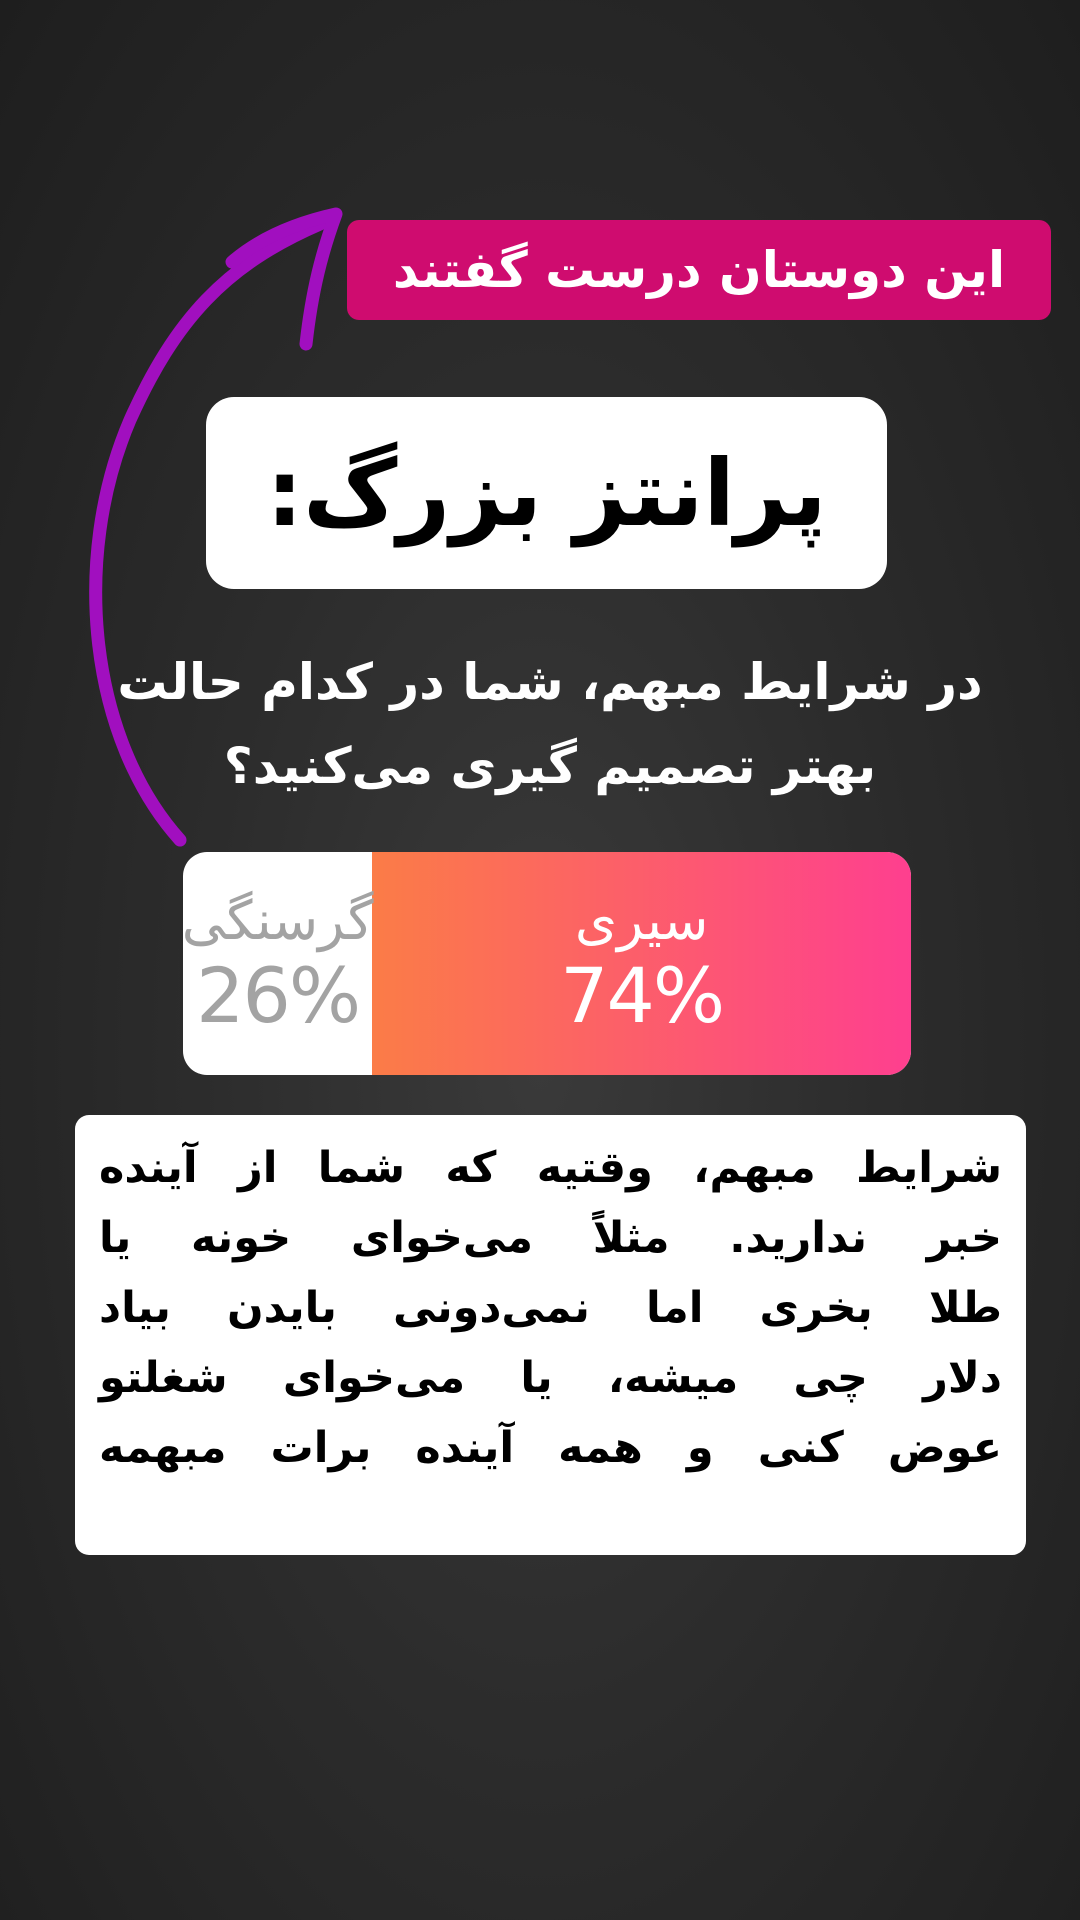 The width and height of the screenshot is (1080, 1920). Describe the element at coordinates (550, 1378) in the screenshot. I see `explanation-line-4: دلار چی میشه، یا می‌خوای شغلتو` at that location.